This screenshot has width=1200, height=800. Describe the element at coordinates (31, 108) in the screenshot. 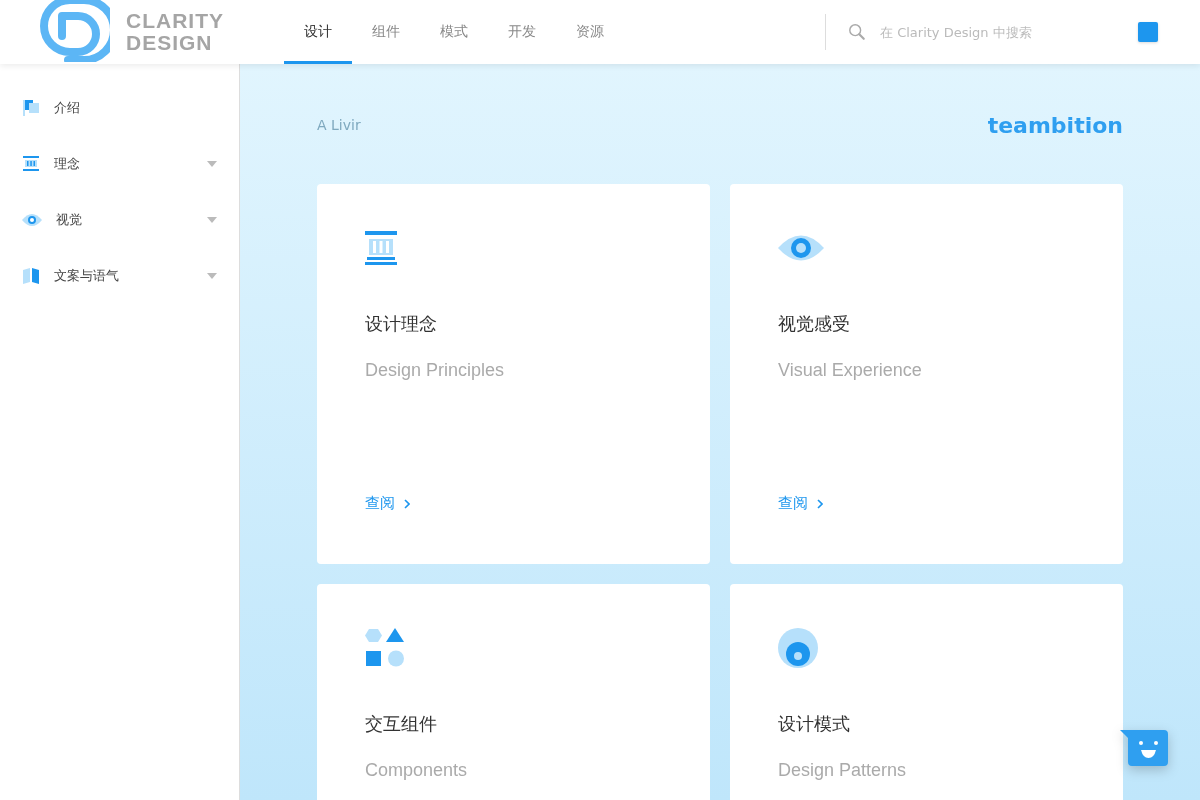

I see `flag-icon` at that location.